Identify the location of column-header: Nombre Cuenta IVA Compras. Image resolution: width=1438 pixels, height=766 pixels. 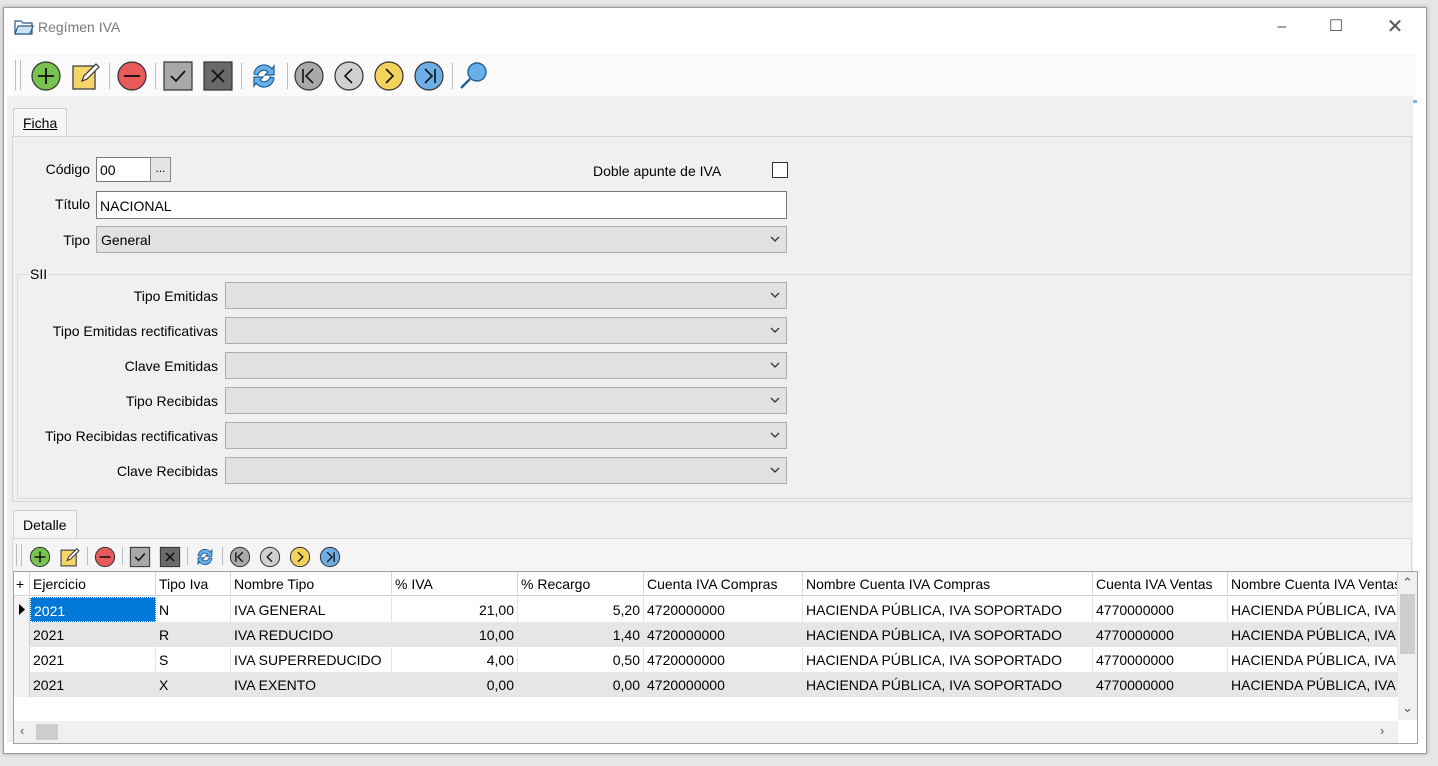
(948, 584).